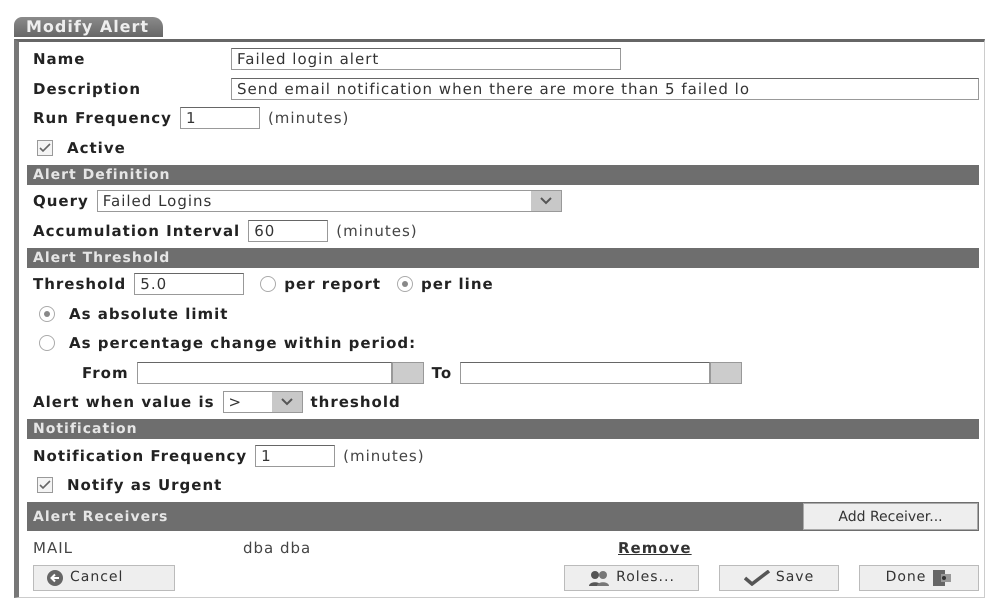 Image resolution: width=992 pixels, height=603 pixels. Describe the element at coordinates (655, 547) in the screenshot. I see `remove-link: Remove` at that location.